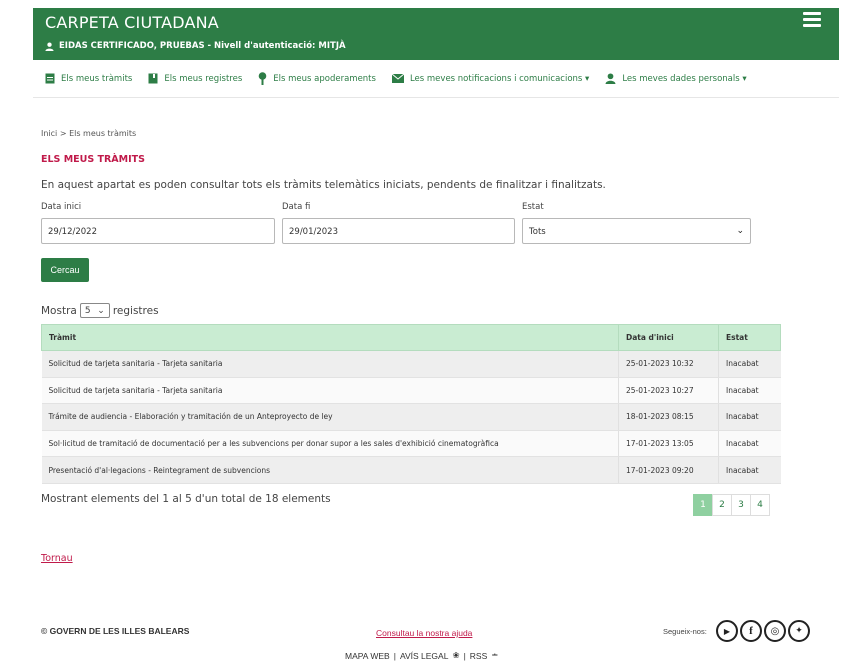 This screenshot has height=670, width=849. Describe the element at coordinates (132, 22) in the screenshot. I see `app-title: CARPETA CIUTADANA` at that location.